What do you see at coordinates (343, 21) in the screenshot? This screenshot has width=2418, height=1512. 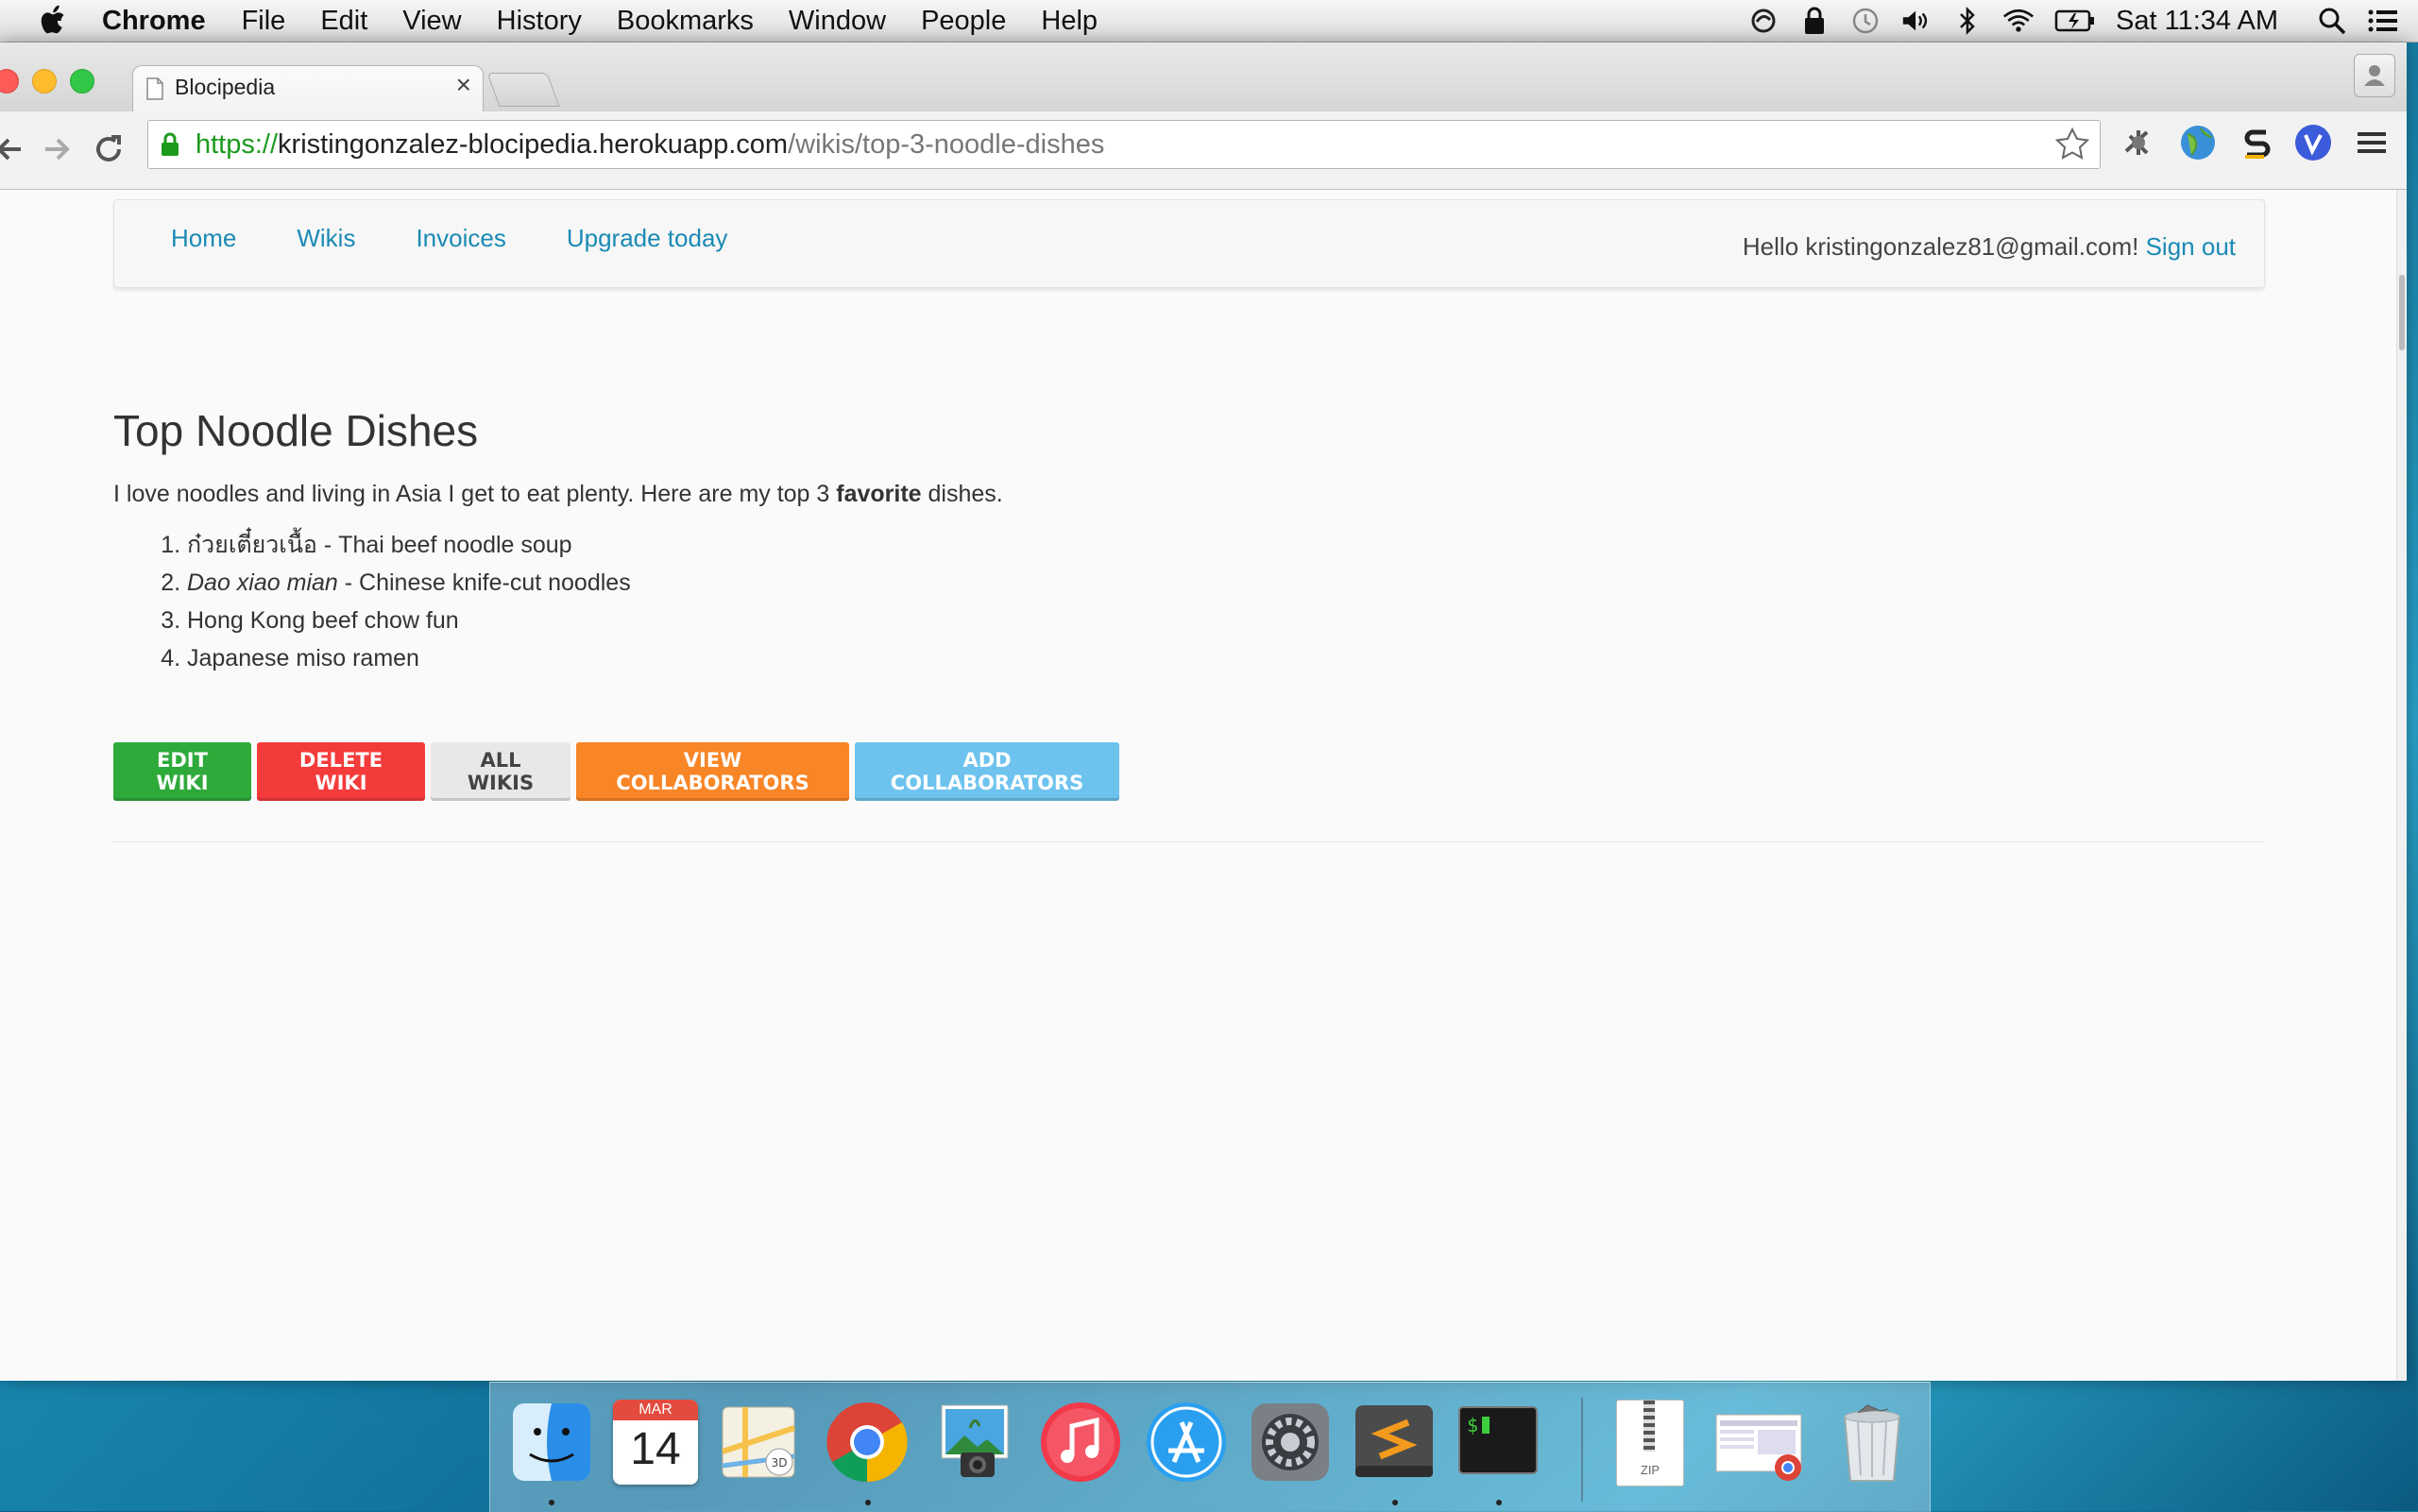 I see `menu-edit: Edit` at bounding box center [343, 21].